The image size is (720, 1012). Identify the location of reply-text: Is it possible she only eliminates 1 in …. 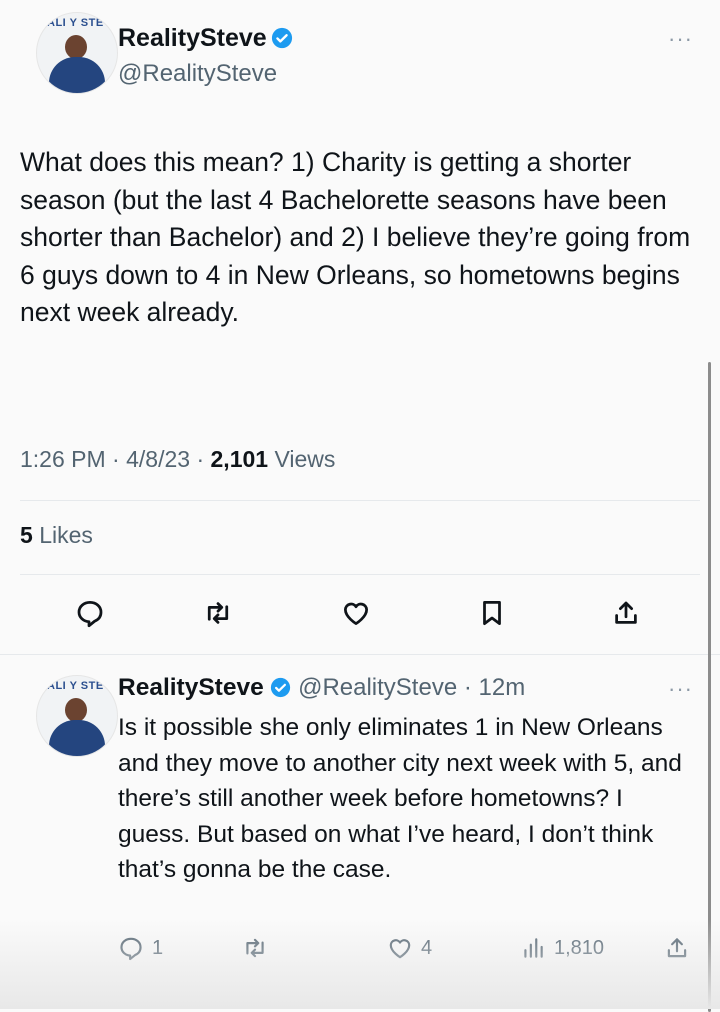
(400, 798).